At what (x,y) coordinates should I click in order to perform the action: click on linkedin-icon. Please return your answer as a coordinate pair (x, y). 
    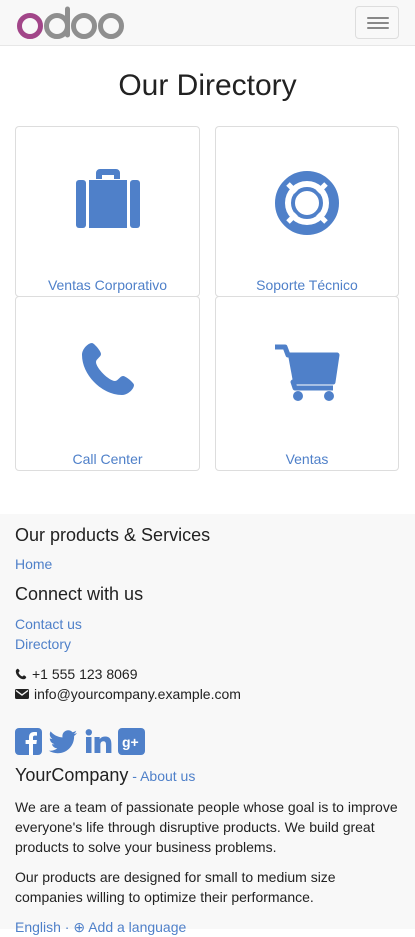
    Looking at the image, I should click on (98, 741).